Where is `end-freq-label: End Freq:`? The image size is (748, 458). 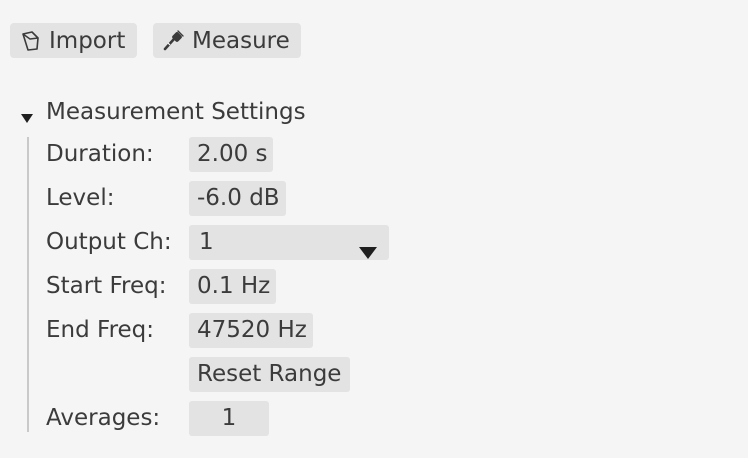
end-freq-label: End Freq: is located at coordinates (100, 330).